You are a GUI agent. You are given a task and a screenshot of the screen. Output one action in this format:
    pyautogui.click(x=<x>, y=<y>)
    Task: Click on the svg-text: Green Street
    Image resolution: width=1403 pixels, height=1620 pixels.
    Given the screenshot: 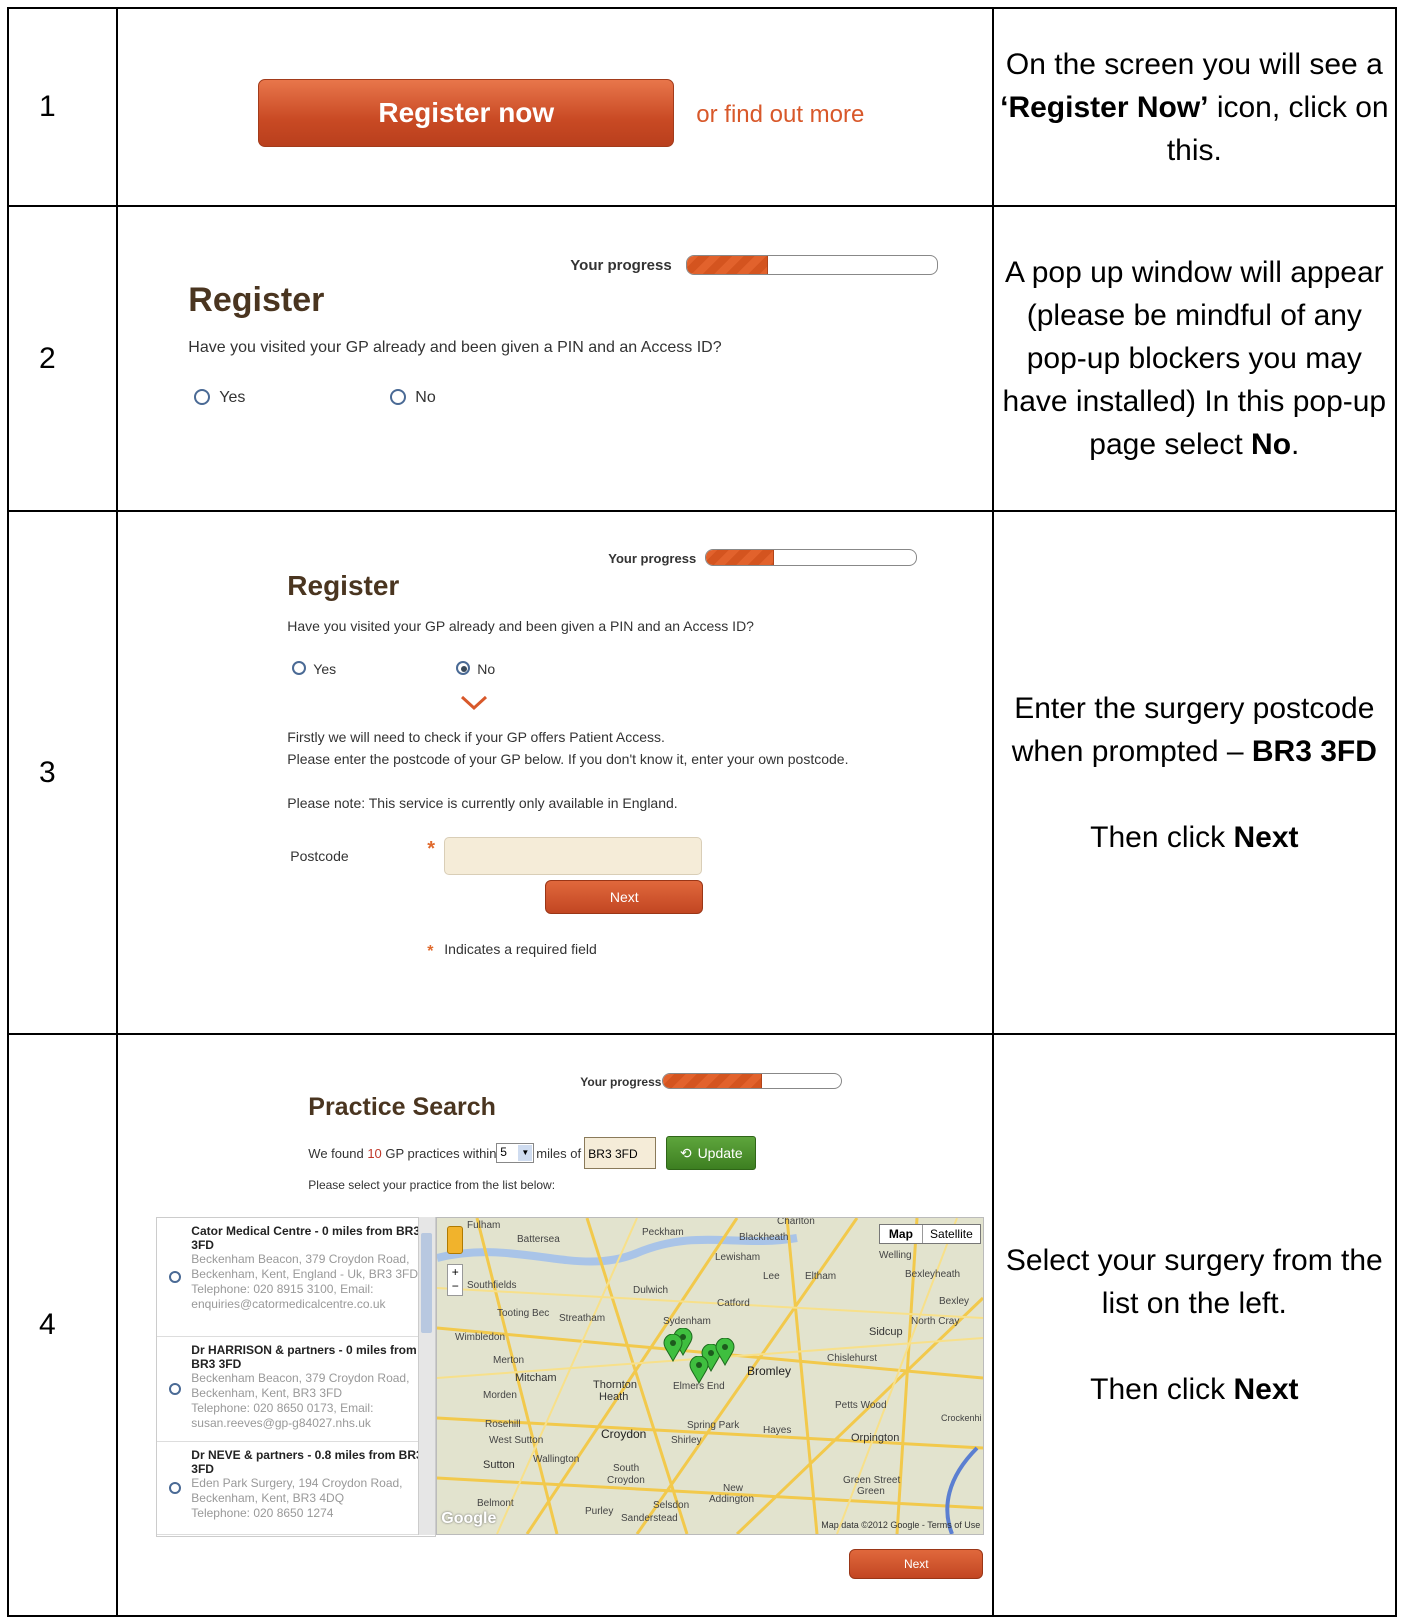 What is the action you would take?
    pyautogui.click(x=871, y=1480)
    